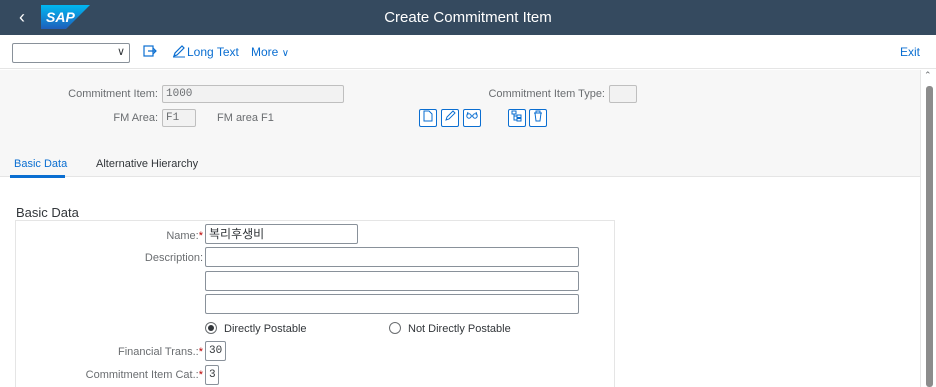  Describe the element at coordinates (546, 94) in the screenshot. I see `commitment-item-type-label: Commitment Item Type:` at that location.